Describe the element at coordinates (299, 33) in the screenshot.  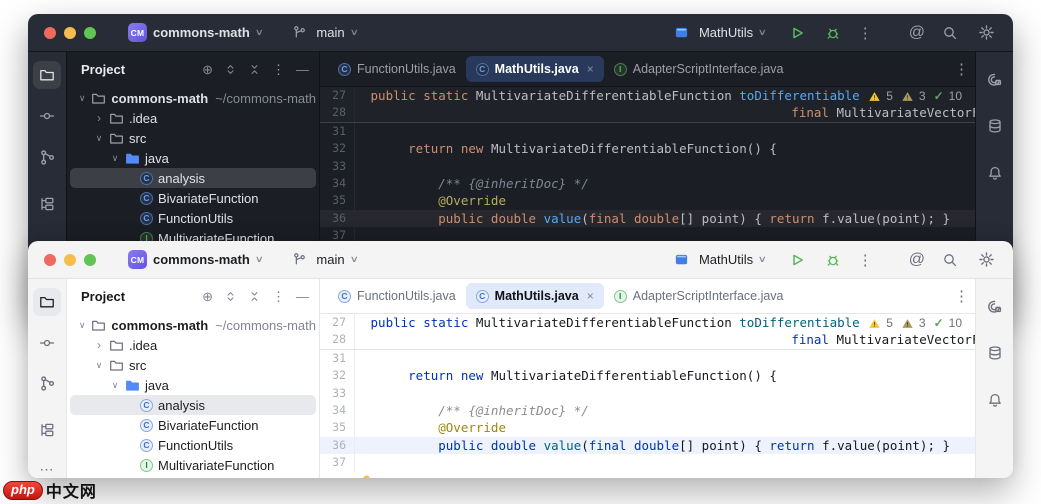
I see `git-branch-icon` at that location.